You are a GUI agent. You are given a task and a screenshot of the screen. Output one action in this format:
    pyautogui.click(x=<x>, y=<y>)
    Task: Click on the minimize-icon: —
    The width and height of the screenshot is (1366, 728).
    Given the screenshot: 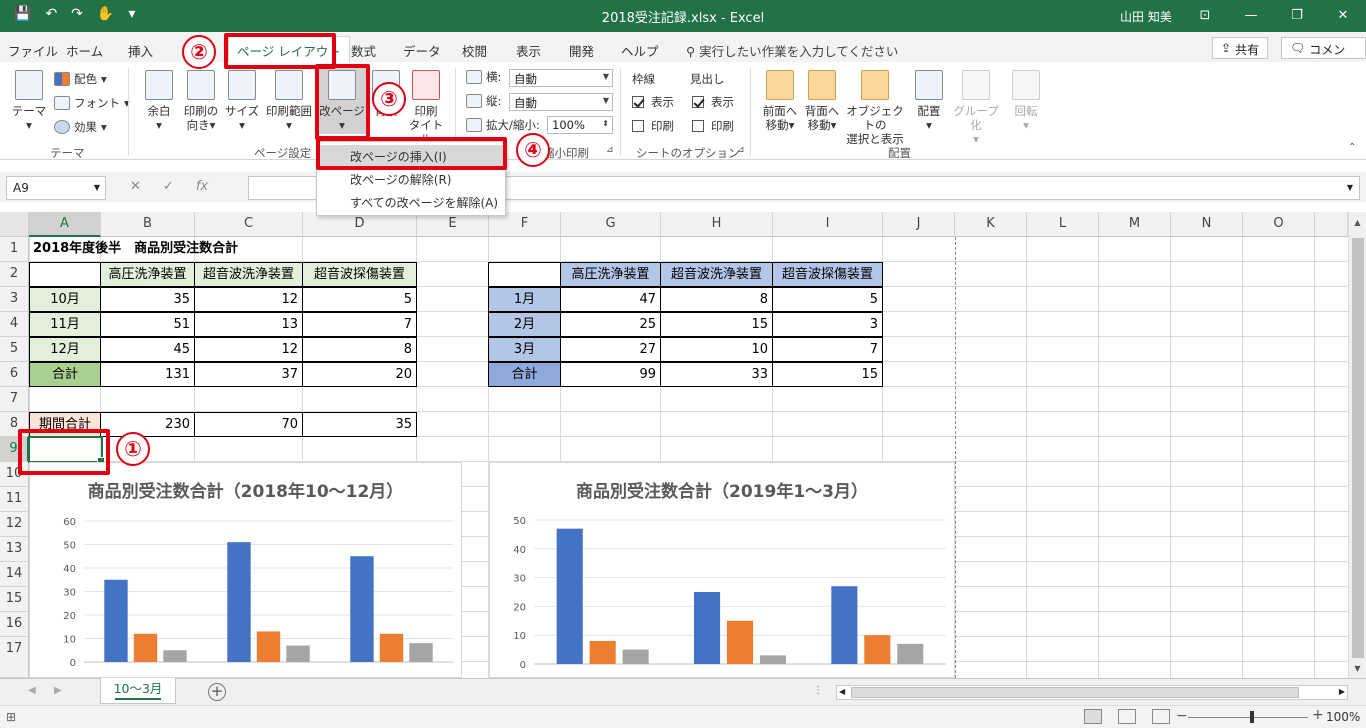 What is the action you would take?
    pyautogui.click(x=1251, y=16)
    